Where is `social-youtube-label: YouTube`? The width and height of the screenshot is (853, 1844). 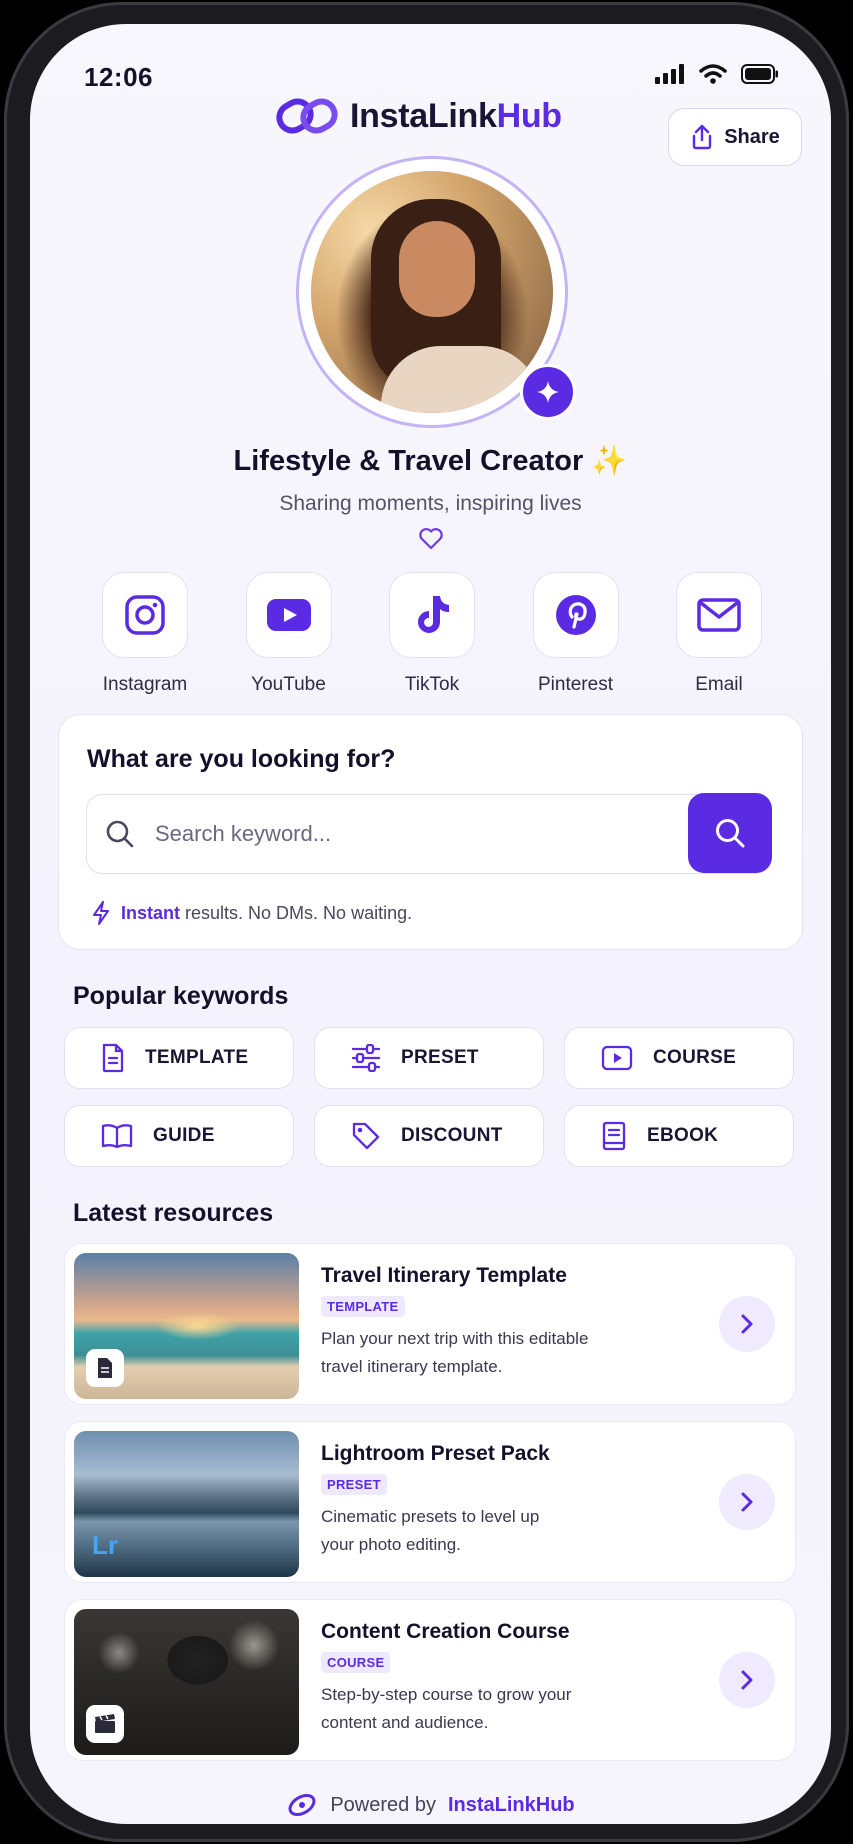
social-youtube-label: YouTube is located at coordinates (288, 684).